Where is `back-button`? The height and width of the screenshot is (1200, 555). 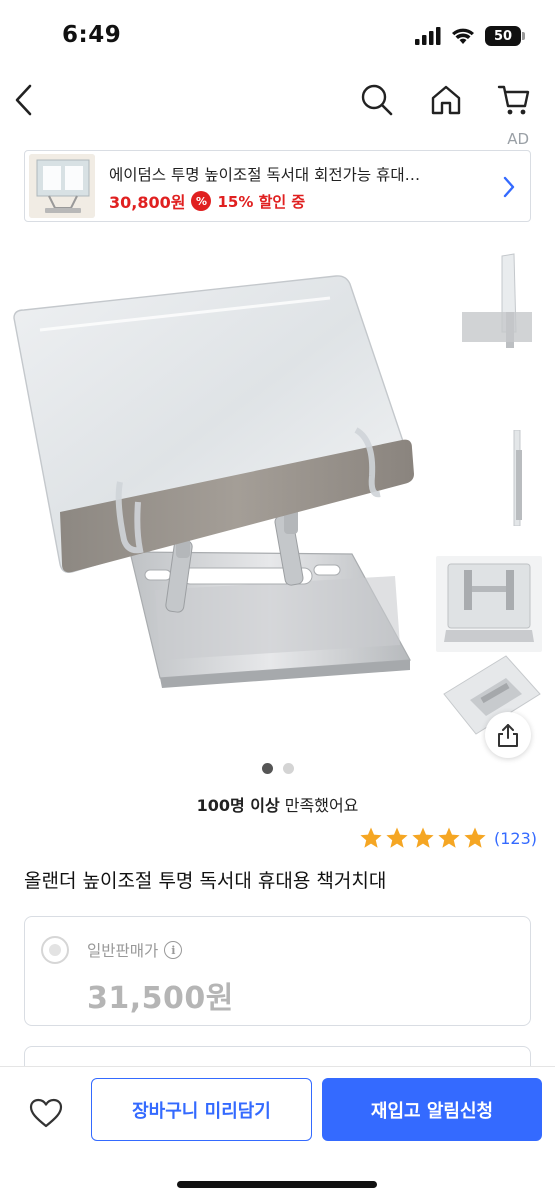
back-button is located at coordinates (24, 100).